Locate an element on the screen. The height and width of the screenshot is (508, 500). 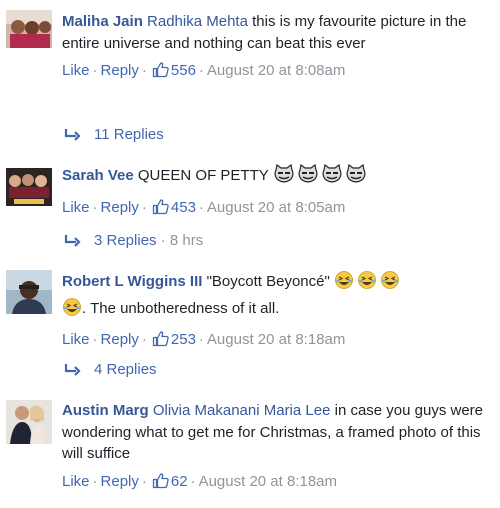
comment-author: Austin Marg is located at coordinates (105, 410).